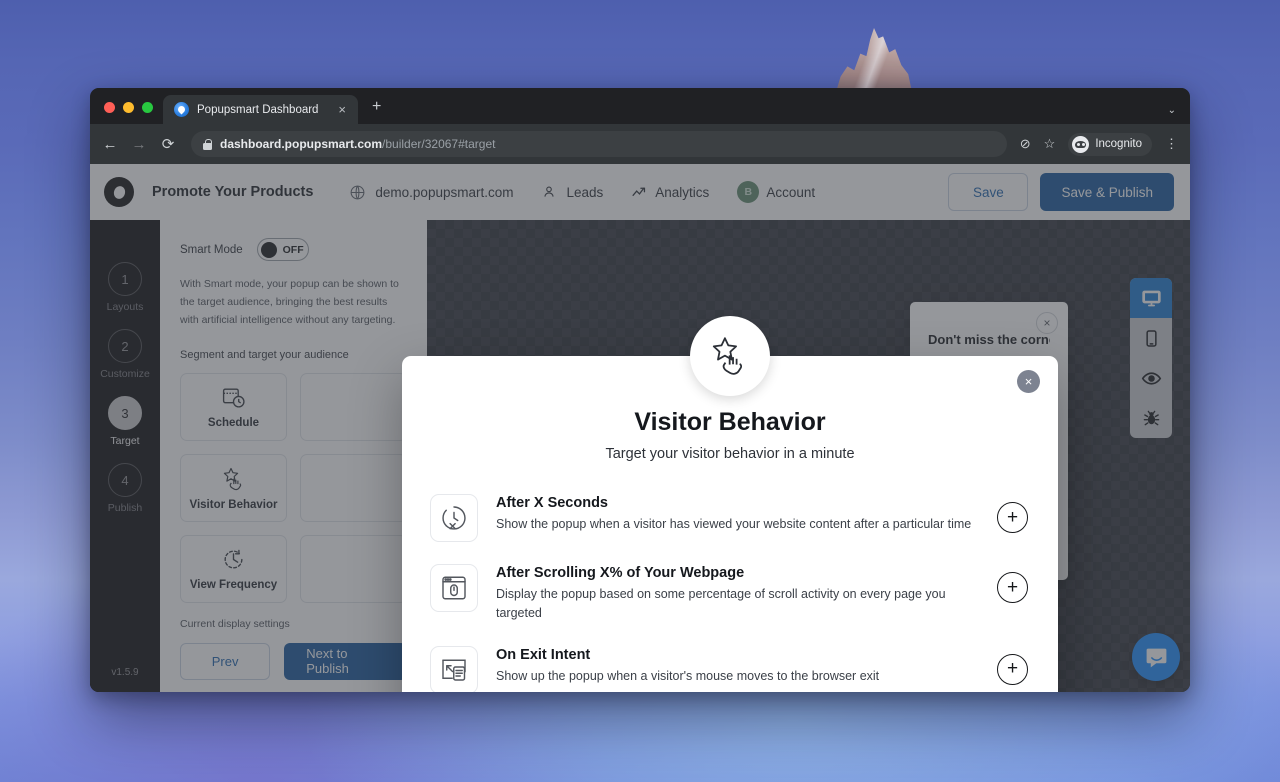 Image resolution: width=1280 pixels, height=782 pixels. I want to click on new-tab-button: +, so click(376, 107).